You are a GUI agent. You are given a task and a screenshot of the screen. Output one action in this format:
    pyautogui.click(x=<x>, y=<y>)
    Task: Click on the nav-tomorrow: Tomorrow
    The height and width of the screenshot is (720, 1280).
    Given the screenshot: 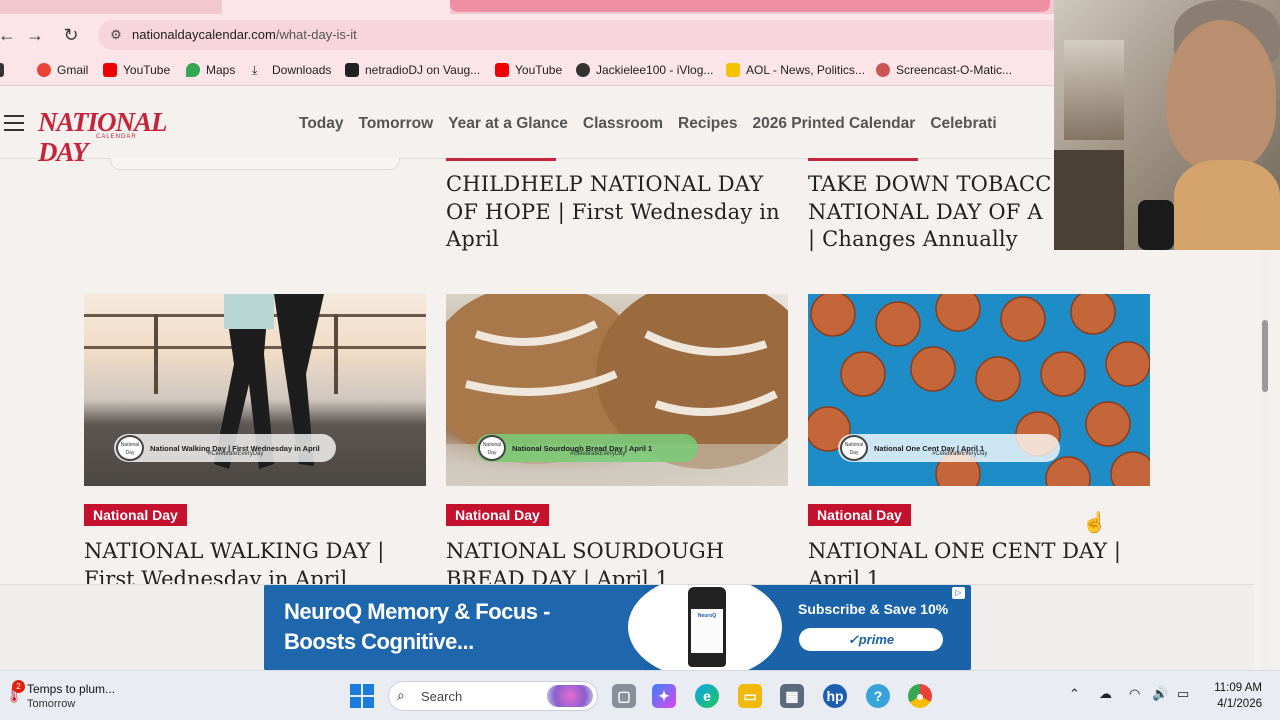 What is the action you would take?
    pyautogui.click(x=396, y=124)
    